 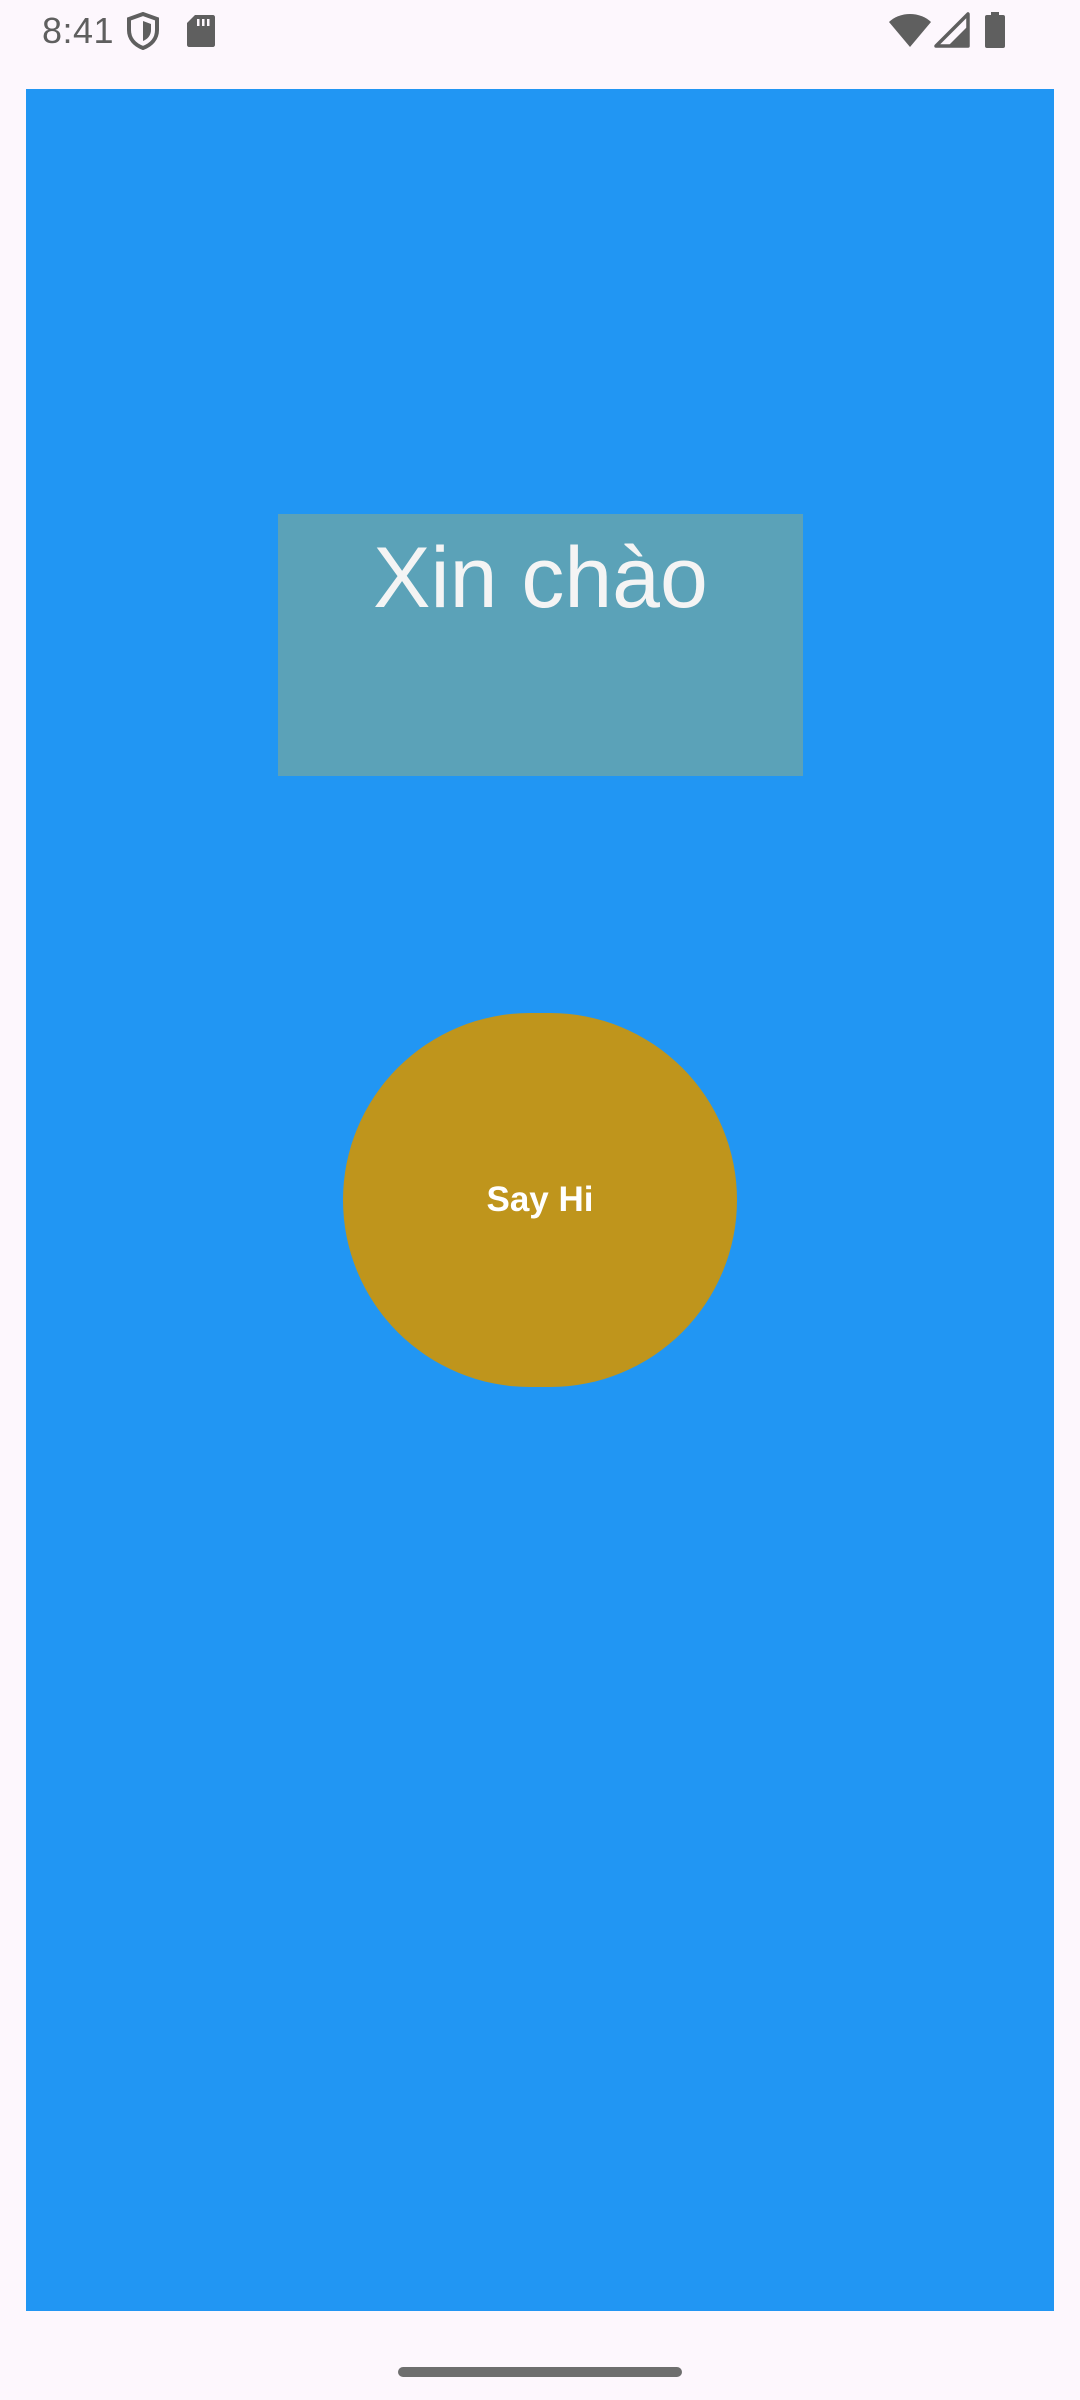 I want to click on status-bar: 8:41, so click(x=540, y=44).